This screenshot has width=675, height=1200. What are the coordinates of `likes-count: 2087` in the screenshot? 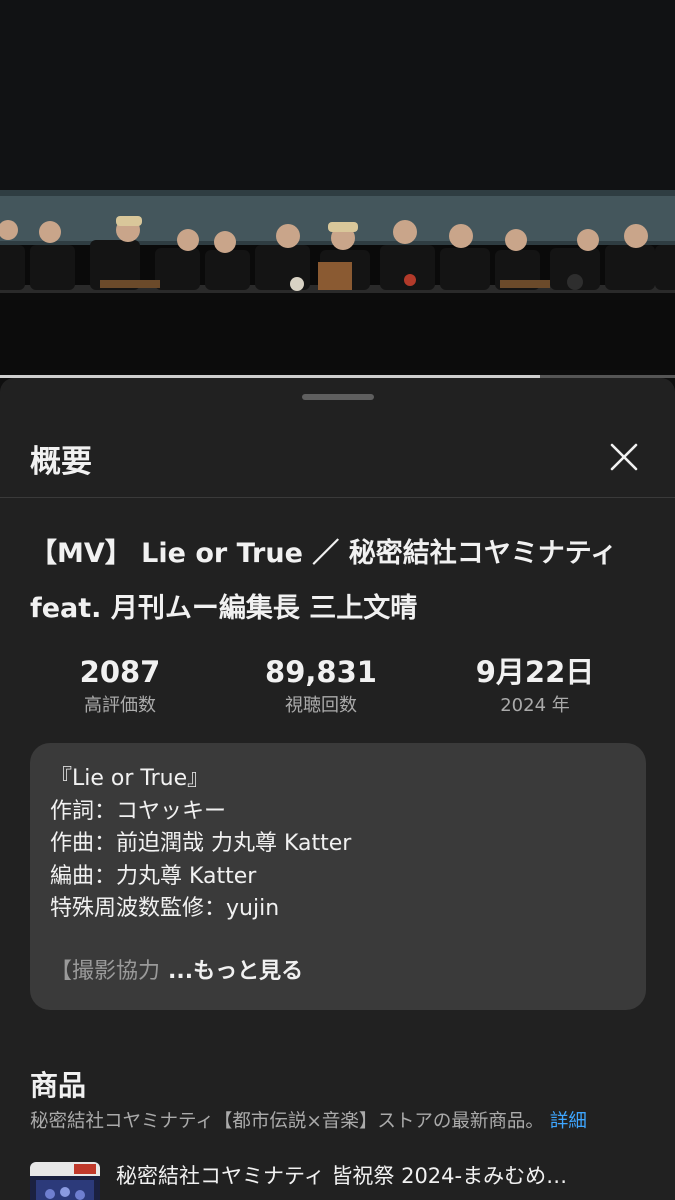 It's located at (120, 672).